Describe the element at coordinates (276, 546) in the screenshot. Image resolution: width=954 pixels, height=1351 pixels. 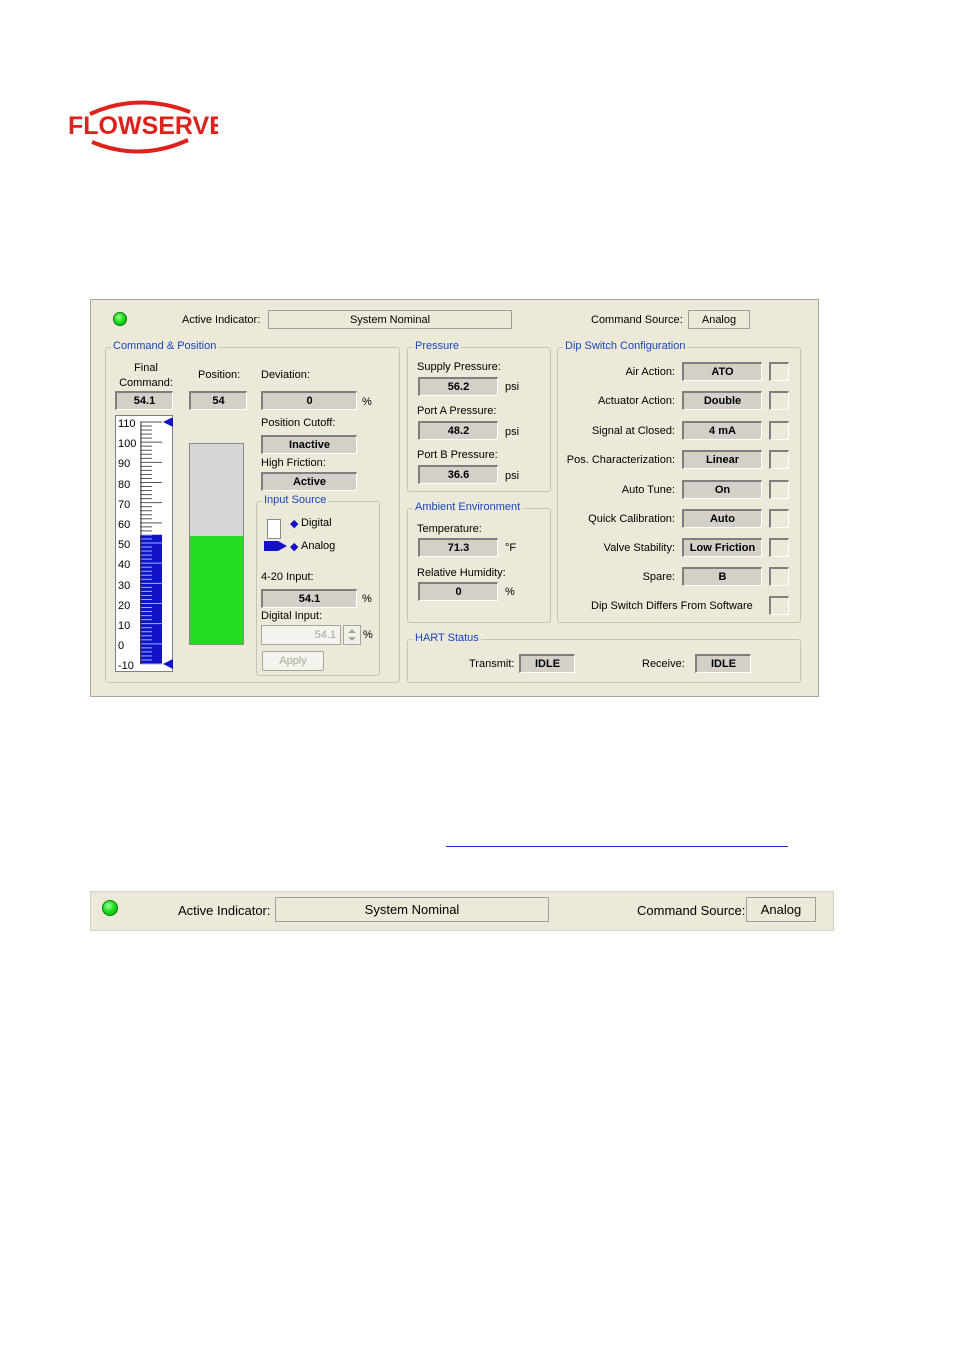
I see `analog-switch-arrow-icon` at that location.